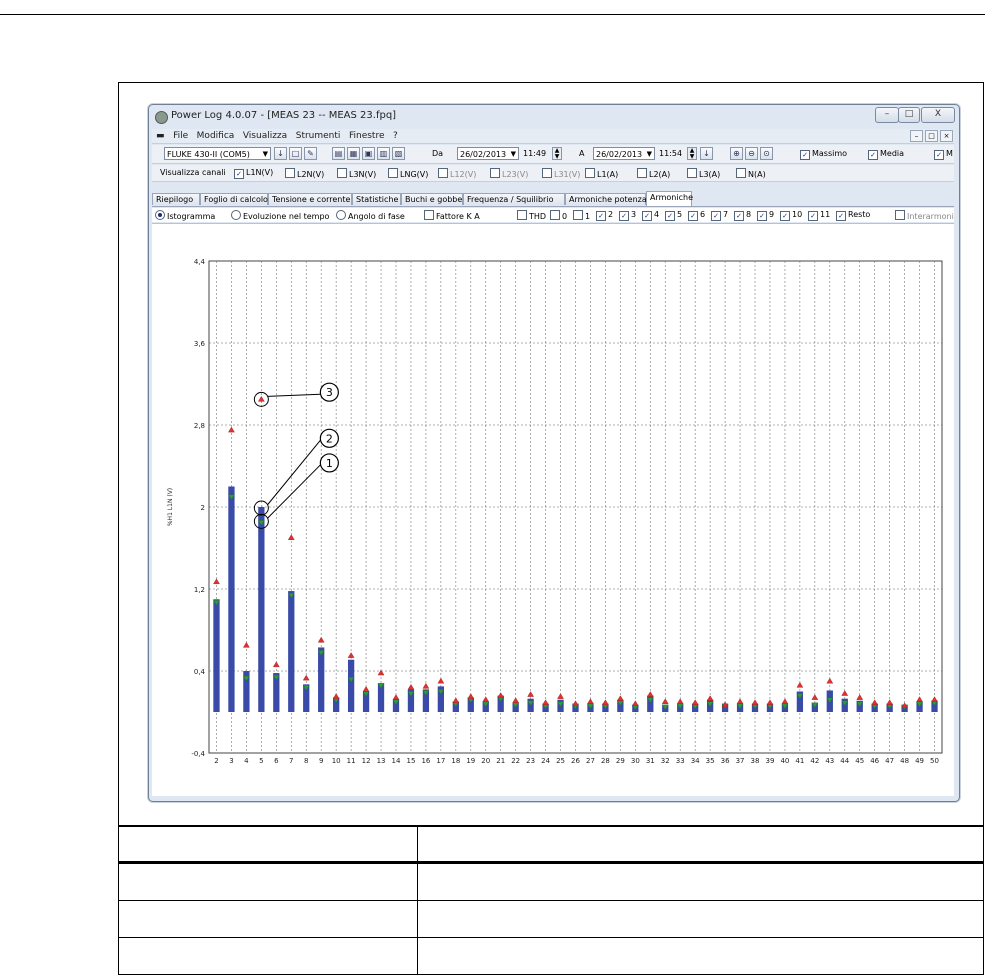  I want to click on channel-l2a: L2(A), so click(653, 174).